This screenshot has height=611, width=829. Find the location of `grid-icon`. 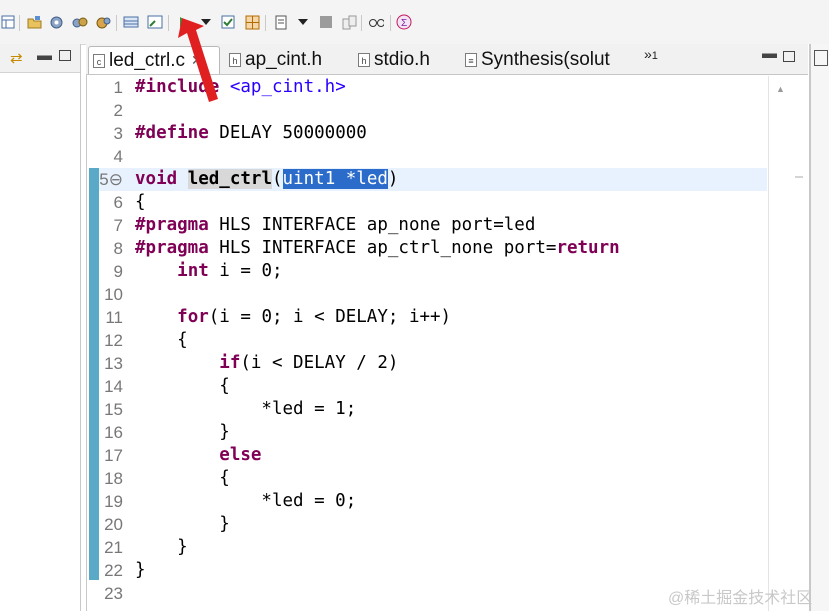

grid-icon is located at coordinates (252, 22).